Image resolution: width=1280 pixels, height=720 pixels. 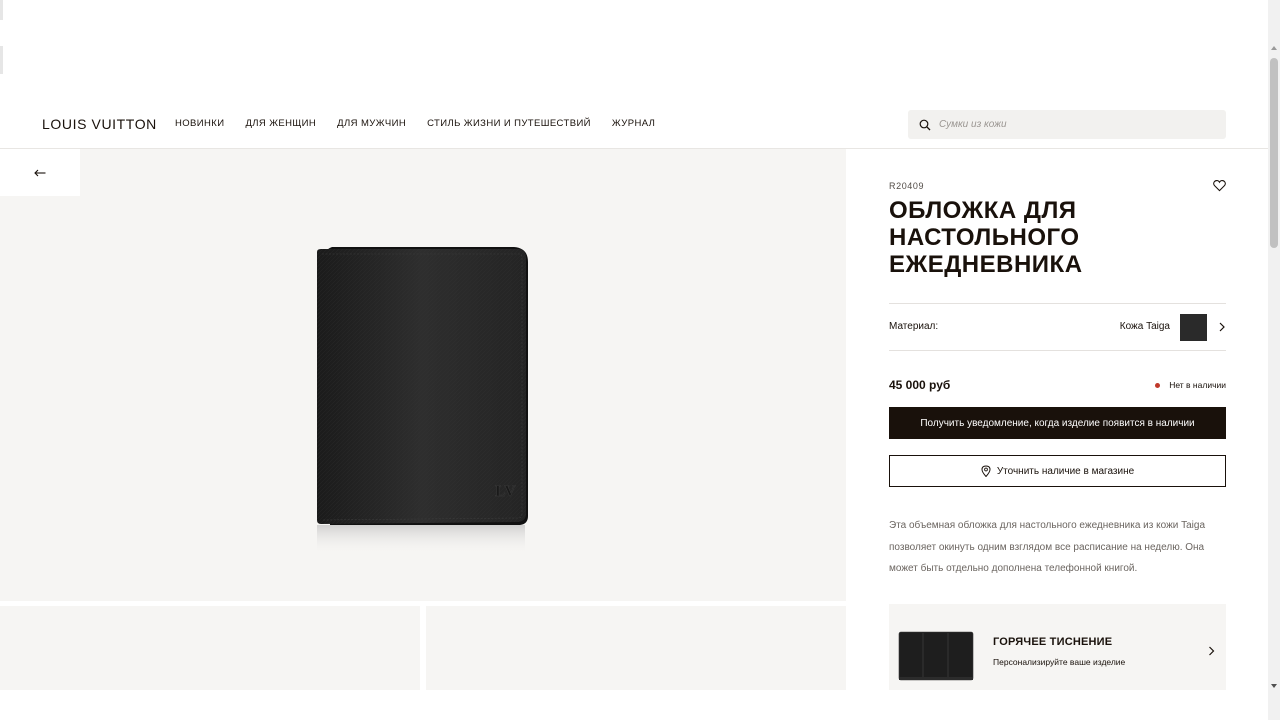 I want to click on check-store-availability-button: Уточнить наличие в магазине, so click(x=1057, y=471).